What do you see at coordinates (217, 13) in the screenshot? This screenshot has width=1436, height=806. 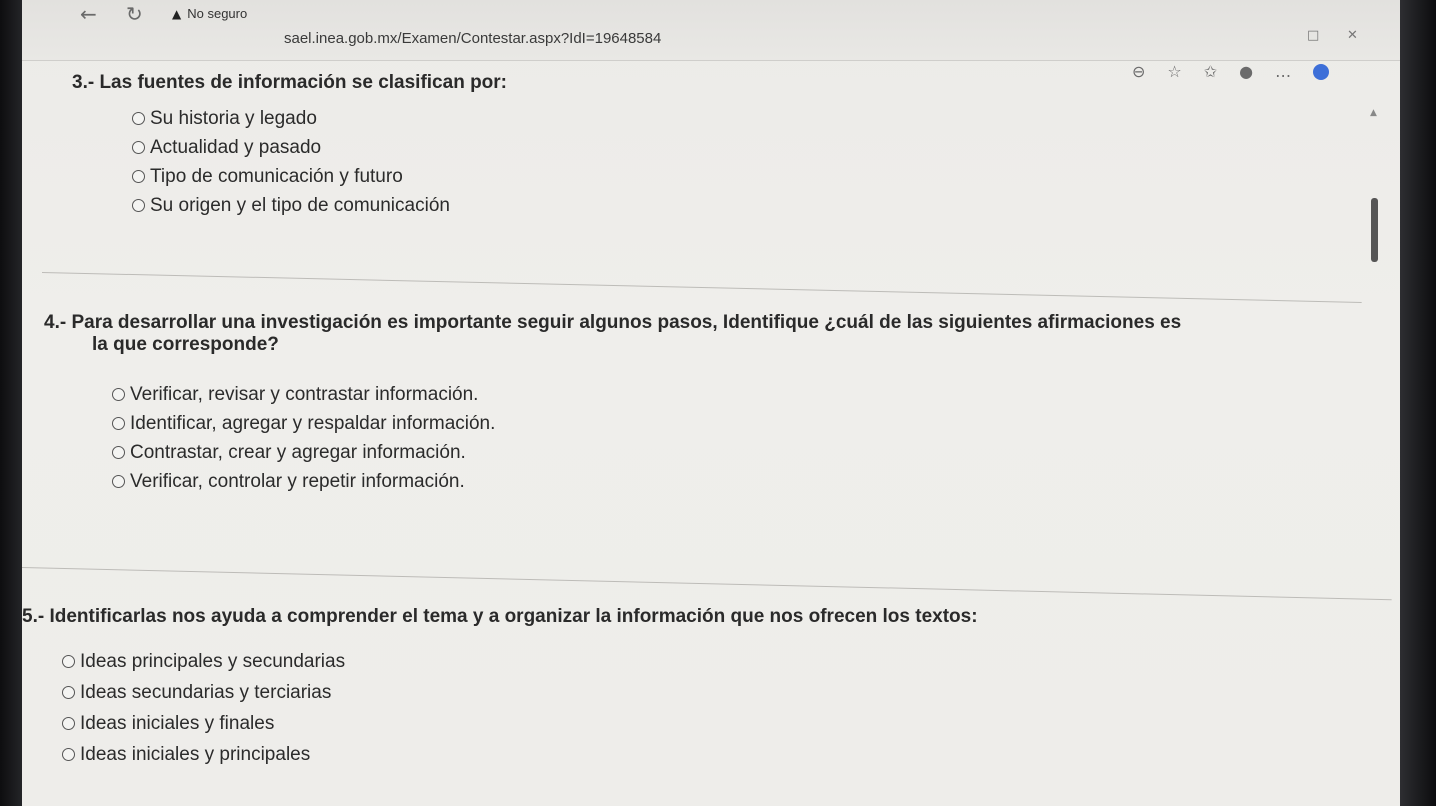 I see `security-label: No seguro` at bounding box center [217, 13].